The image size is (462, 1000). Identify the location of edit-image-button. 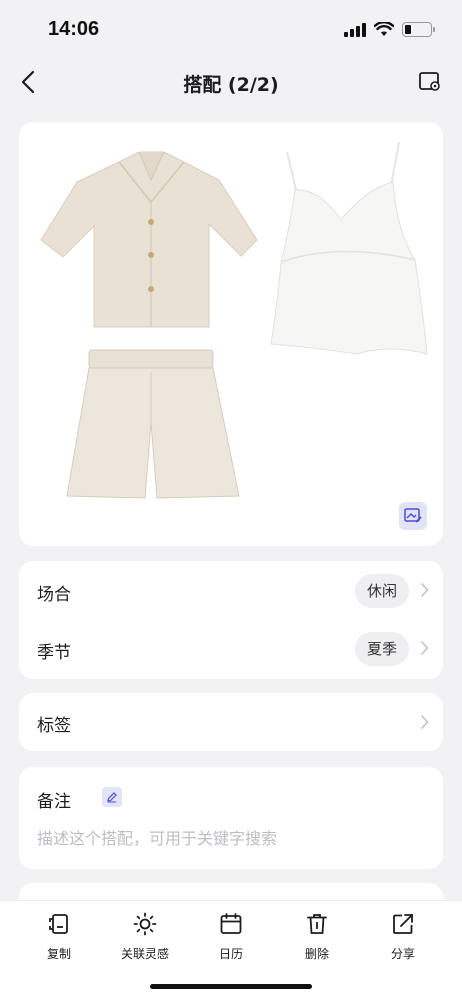
(413, 516).